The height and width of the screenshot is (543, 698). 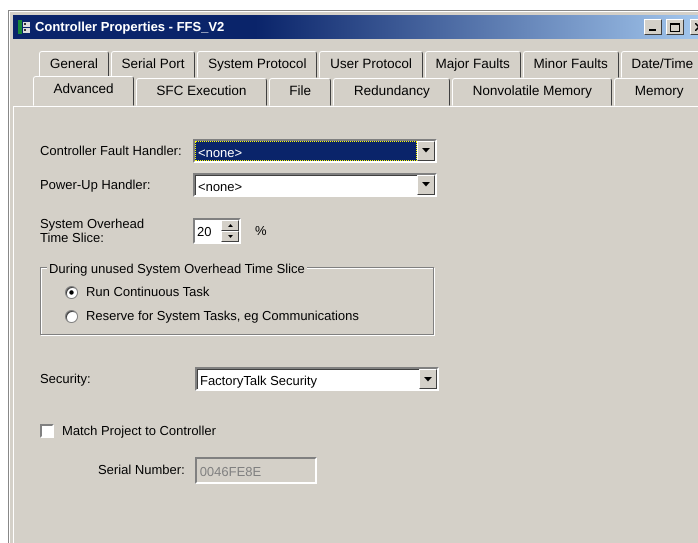 I want to click on power-up-handler-dropdown: <none>, so click(x=315, y=184).